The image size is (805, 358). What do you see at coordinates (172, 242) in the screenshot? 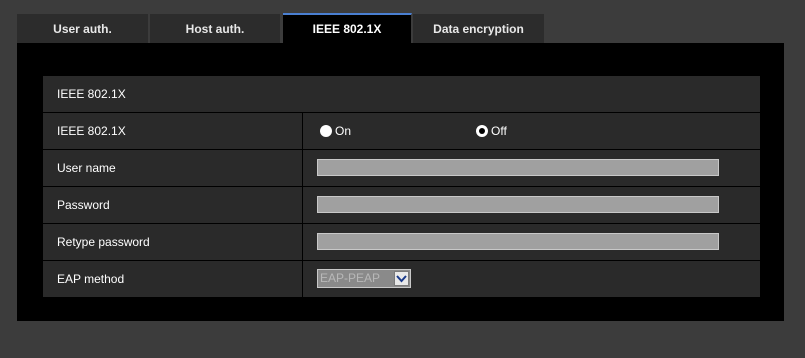
I see `retype-password-label: Retype password` at bounding box center [172, 242].